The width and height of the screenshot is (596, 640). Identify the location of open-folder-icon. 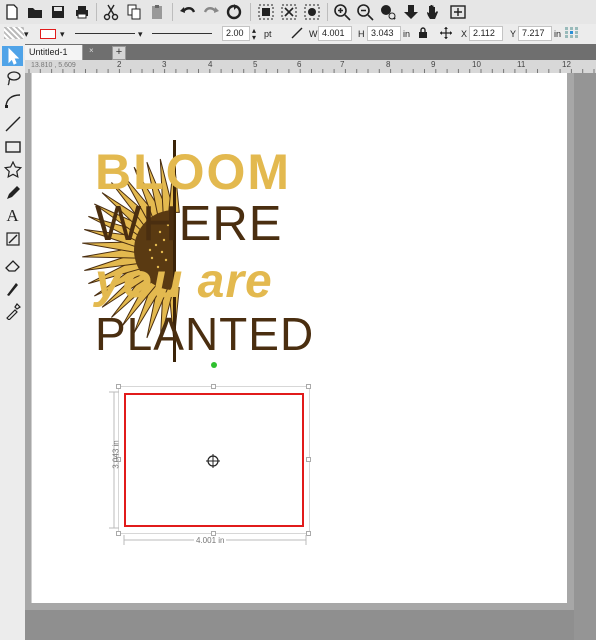
(35, 12).